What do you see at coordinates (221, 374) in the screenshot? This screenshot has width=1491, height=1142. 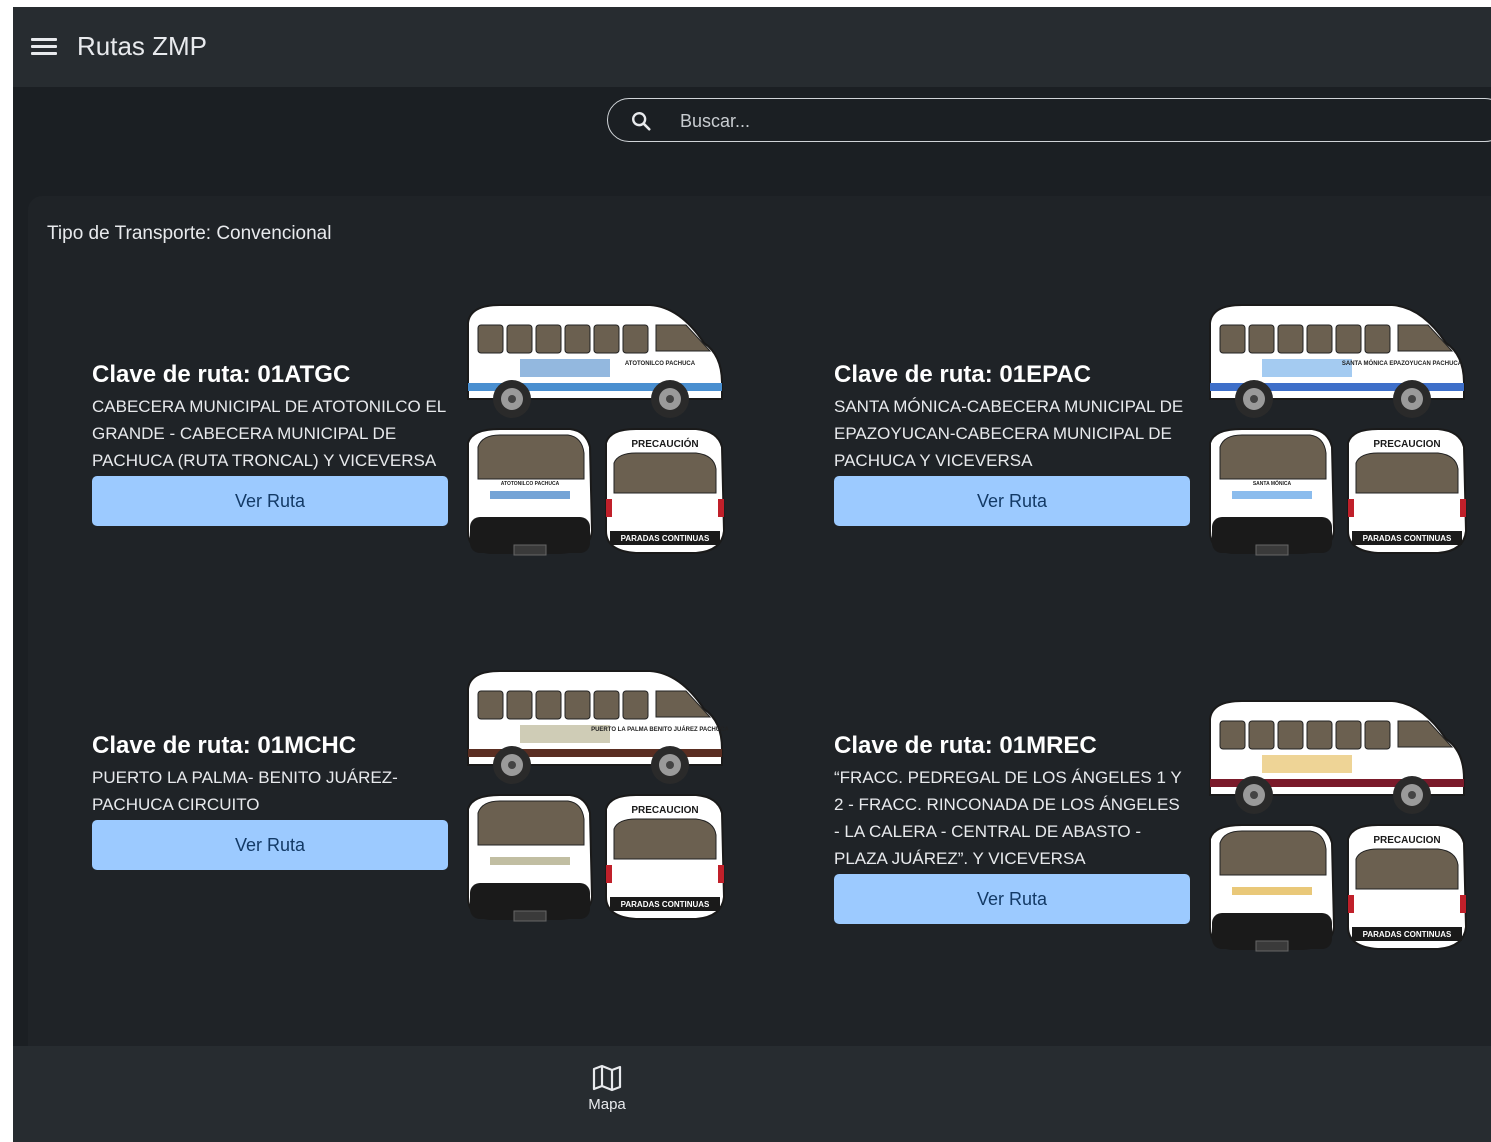 I see `route-key: Clave de ruta: 01ATGC` at bounding box center [221, 374].